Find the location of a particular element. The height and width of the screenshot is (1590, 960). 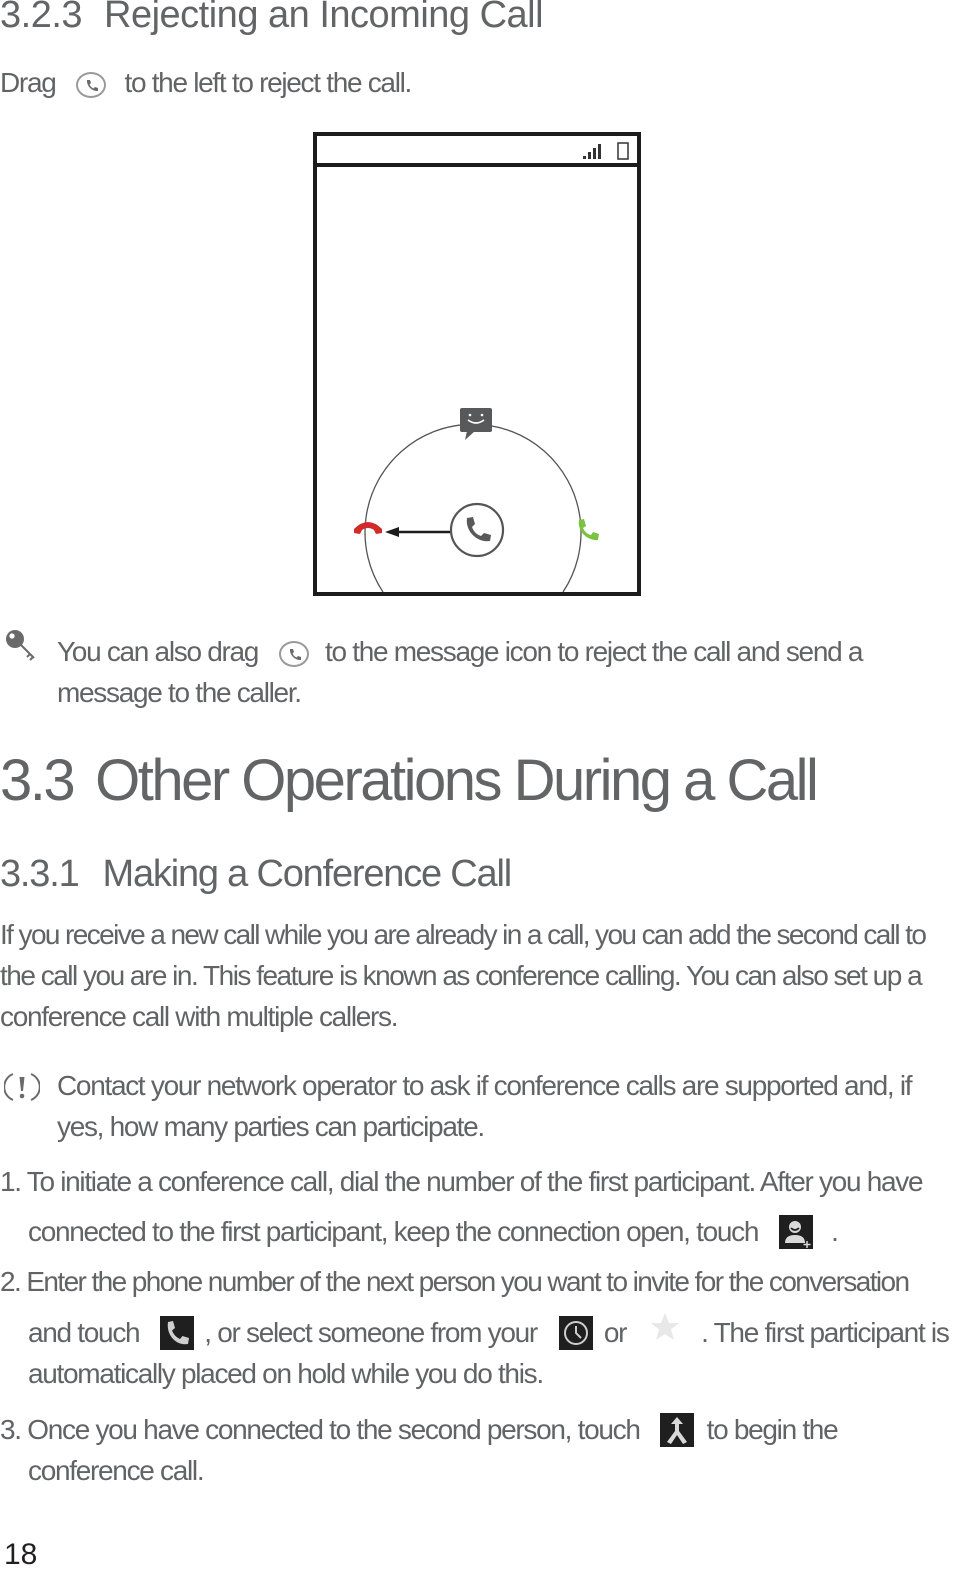

tip-text-line-2: message to the caller. is located at coordinates (179, 692).